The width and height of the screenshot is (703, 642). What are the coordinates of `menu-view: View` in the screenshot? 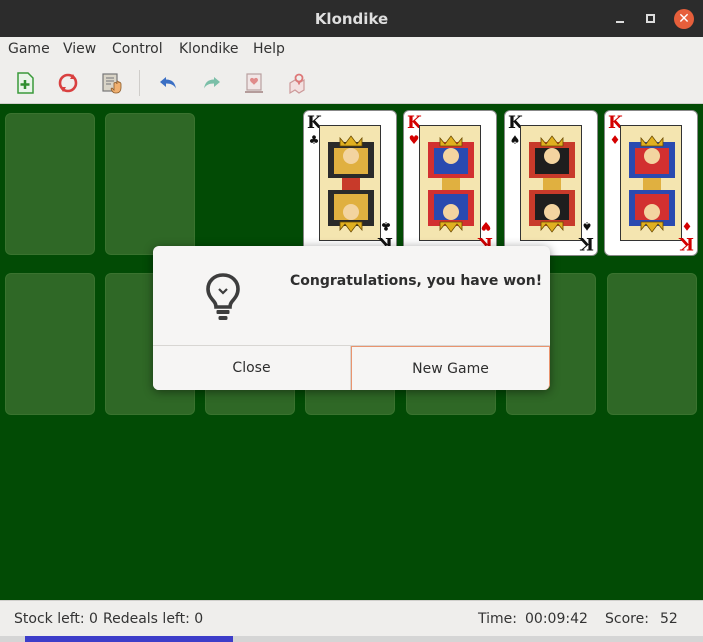 It's located at (79, 49).